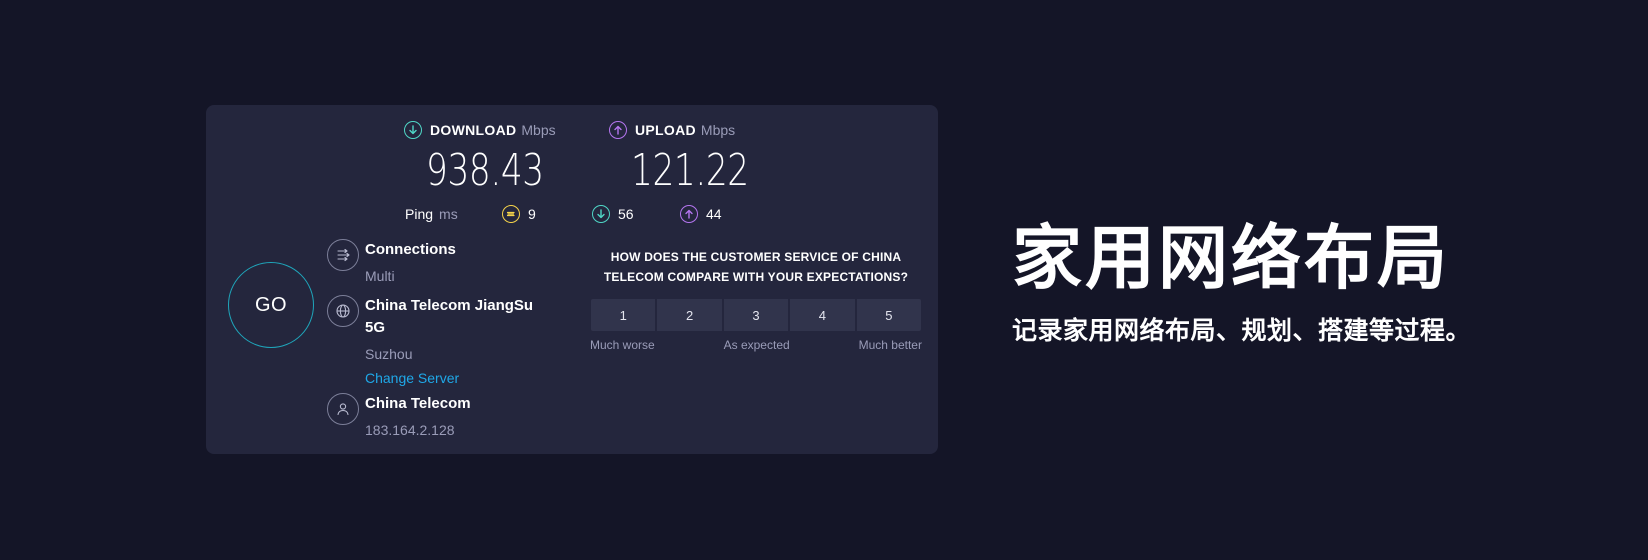 The width and height of the screenshot is (1648, 560). What do you see at coordinates (623, 315) in the screenshot?
I see `rating-button-1: 1` at bounding box center [623, 315].